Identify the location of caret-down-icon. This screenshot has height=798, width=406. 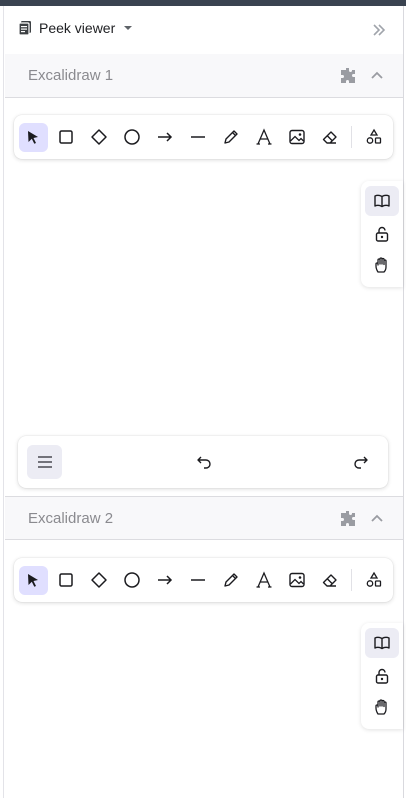
(128, 28).